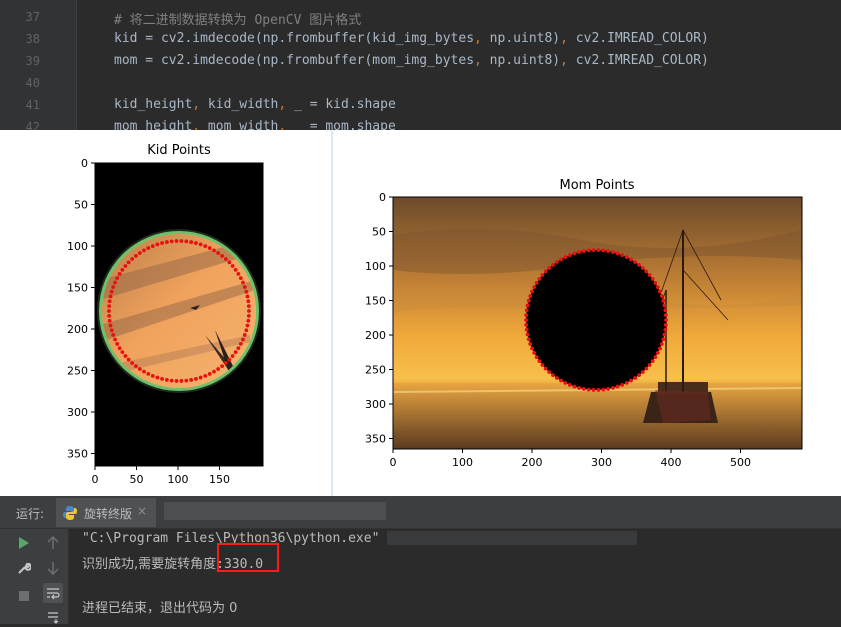 The width and height of the screenshot is (841, 627). What do you see at coordinates (239, 124) in the screenshot?
I see `code-text: mom_width` at bounding box center [239, 124].